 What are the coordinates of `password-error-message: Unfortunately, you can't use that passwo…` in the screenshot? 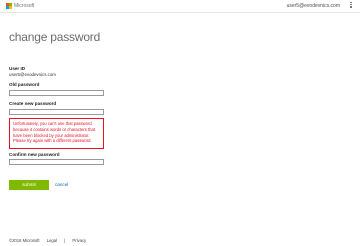 It's located at (56, 133).